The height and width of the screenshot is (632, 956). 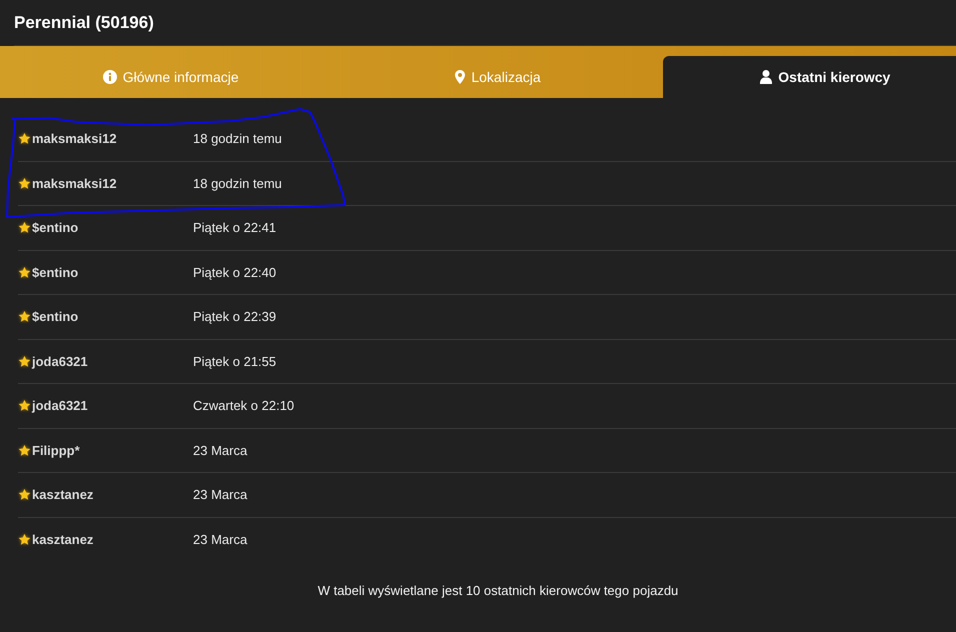 I want to click on info-icon, so click(x=109, y=77).